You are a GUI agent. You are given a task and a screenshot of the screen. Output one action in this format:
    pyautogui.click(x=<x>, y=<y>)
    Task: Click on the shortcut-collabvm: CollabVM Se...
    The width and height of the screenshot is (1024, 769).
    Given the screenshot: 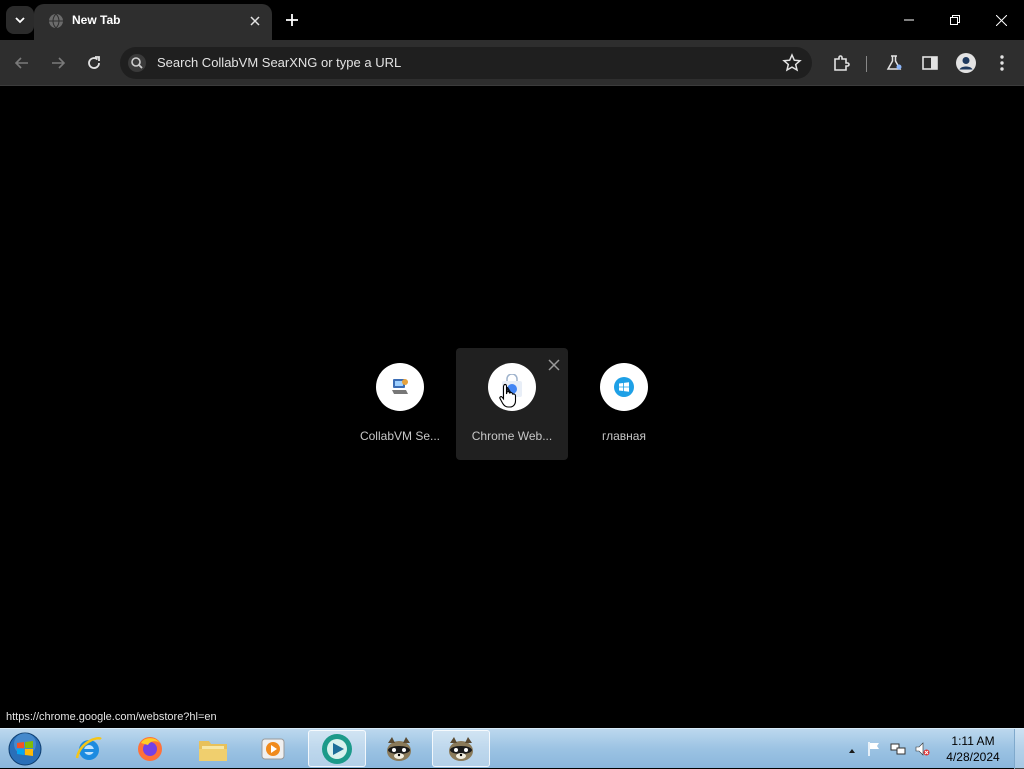 What is the action you would take?
    pyautogui.click(x=400, y=404)
    